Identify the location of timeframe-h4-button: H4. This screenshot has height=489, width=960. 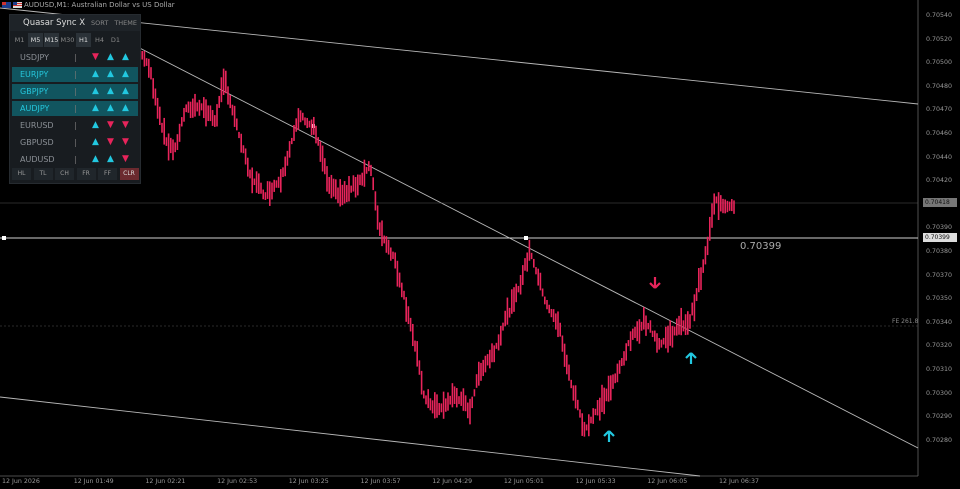
(99, 40).